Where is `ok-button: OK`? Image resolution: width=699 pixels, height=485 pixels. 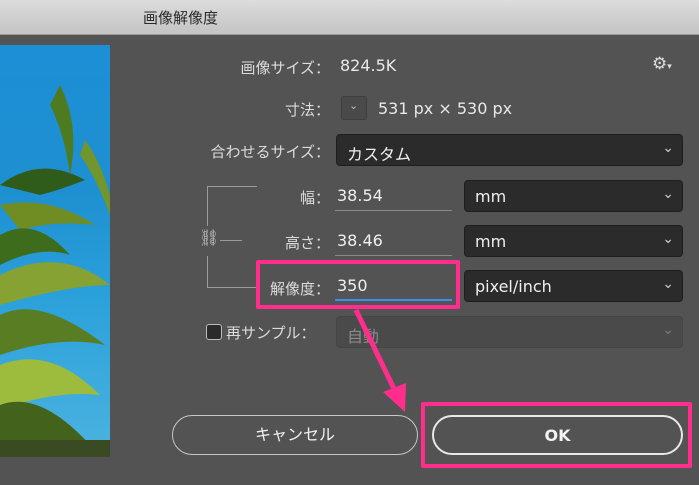
ok-button: OK is located at coordinates (557, 435).